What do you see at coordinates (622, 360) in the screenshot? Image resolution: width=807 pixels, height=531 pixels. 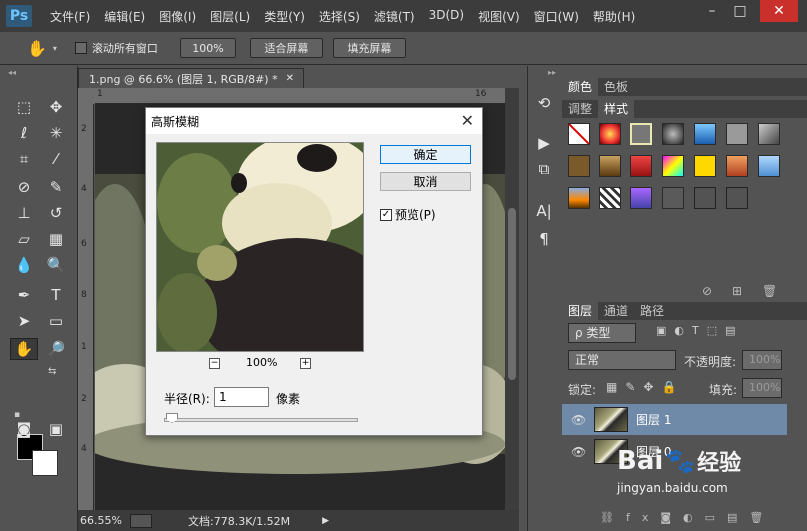 I see `blend-mode-dropdown: 正常` at bounding box center [622, 360].